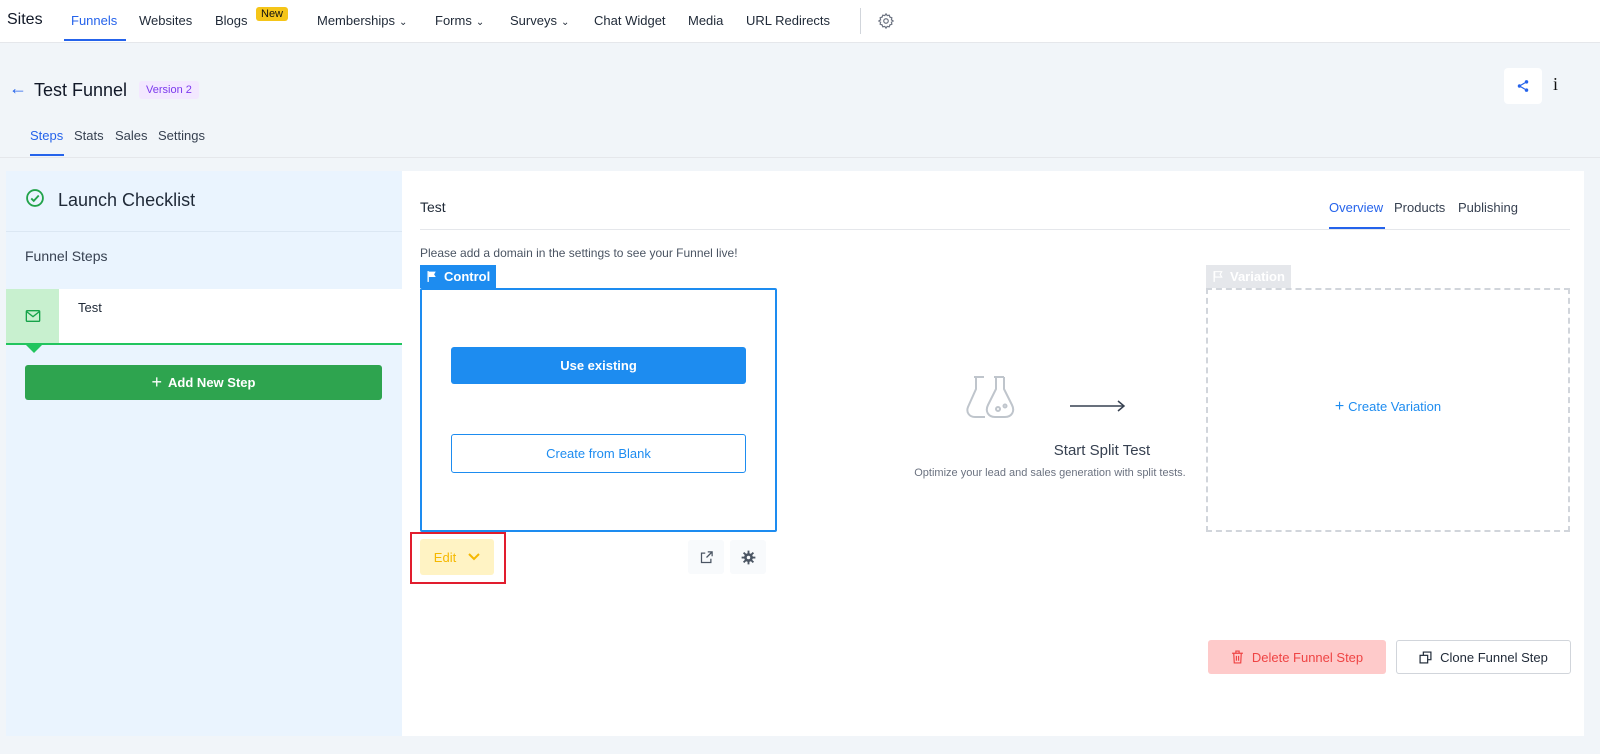 Image resolution: width=1600 pixels, height=754 pixels. What do you see at coordinates (212, 382) in the screenshot?
I see `add-new-step-label: Add New Step` at bounding box center [212, 382].